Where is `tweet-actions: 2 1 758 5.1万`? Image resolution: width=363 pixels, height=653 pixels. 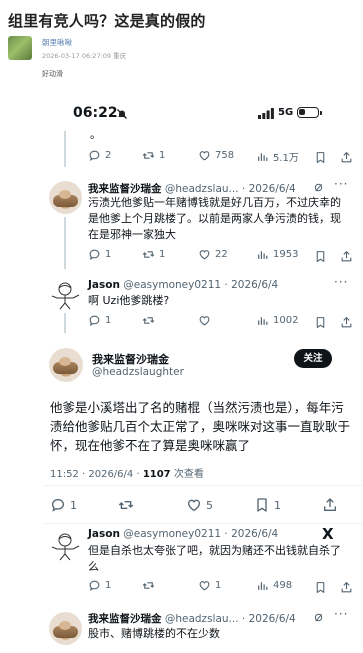
tweet-actions: 2 1 758 5.1万 is located at coordinates (220, 157).